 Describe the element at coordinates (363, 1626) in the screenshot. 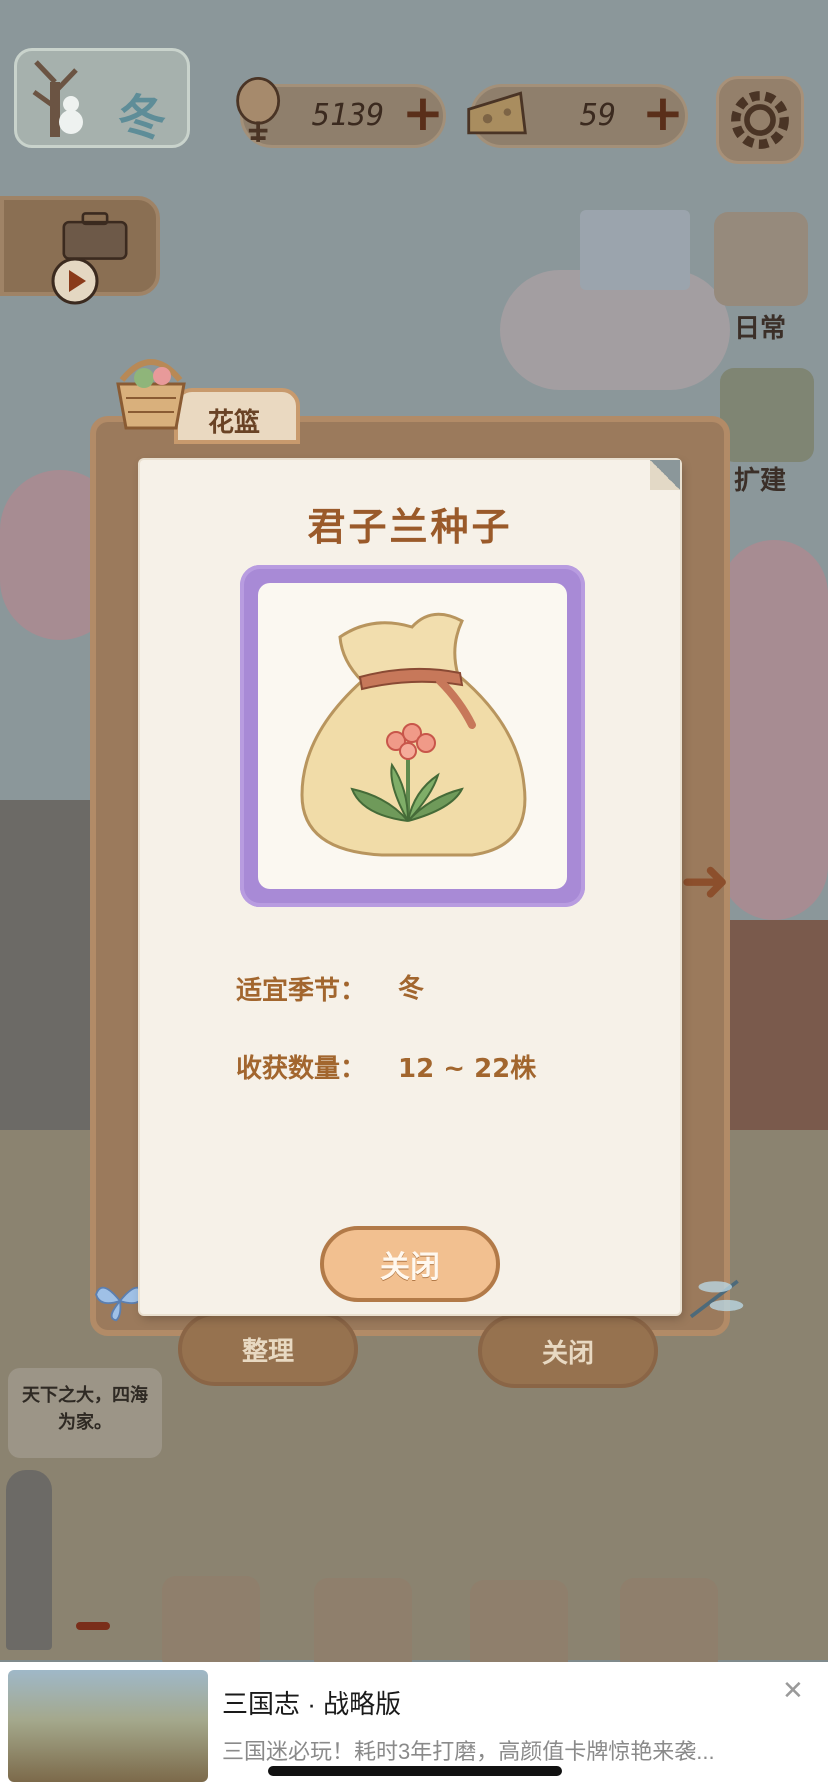

I see `tab-market-stall` at that location.